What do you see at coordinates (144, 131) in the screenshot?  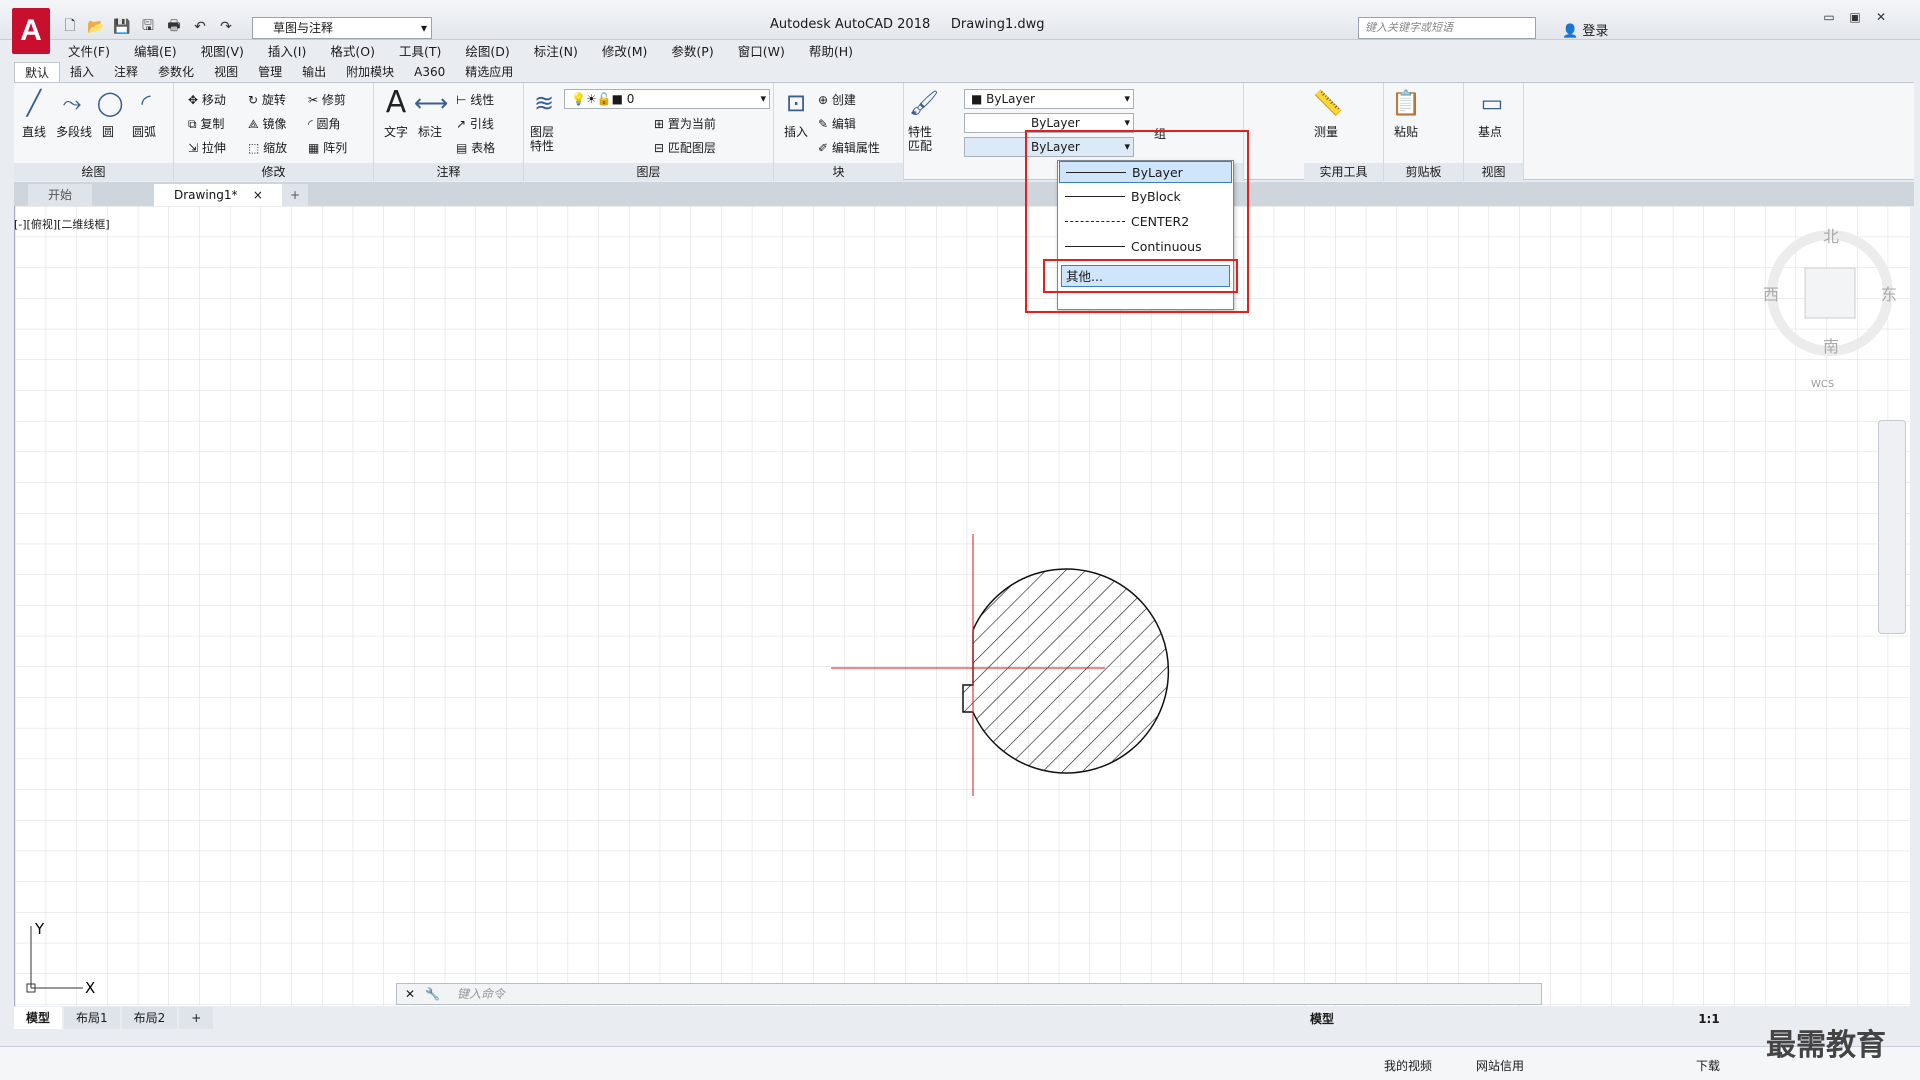 I see `arc-button: 圆弧` at bounding box center [144, 131].